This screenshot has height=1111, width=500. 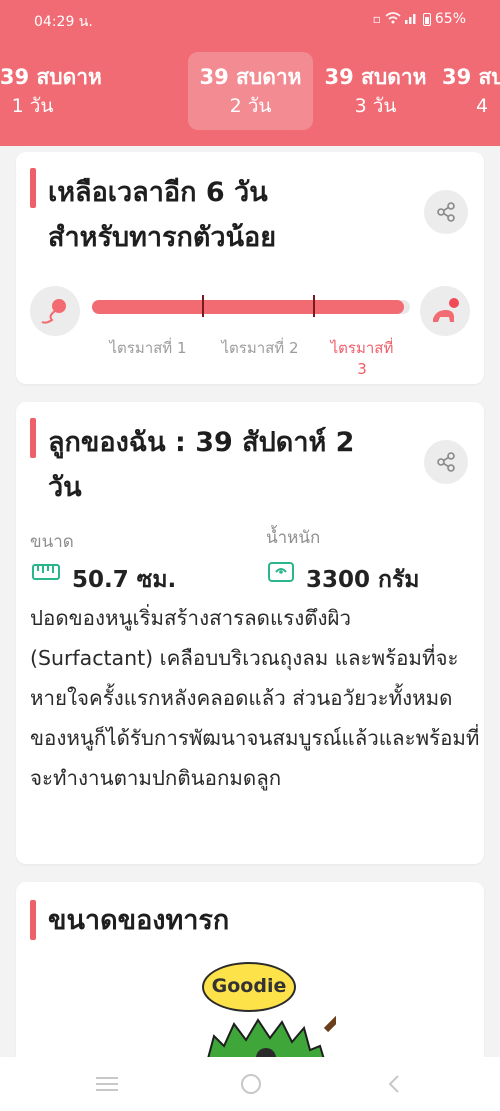 What do you see at coordinates (158, 192) in the screenshot?
I see `countdown-title-line1: เหลือเวลาอีก 6 วัน` at bounding box center [158, 192].